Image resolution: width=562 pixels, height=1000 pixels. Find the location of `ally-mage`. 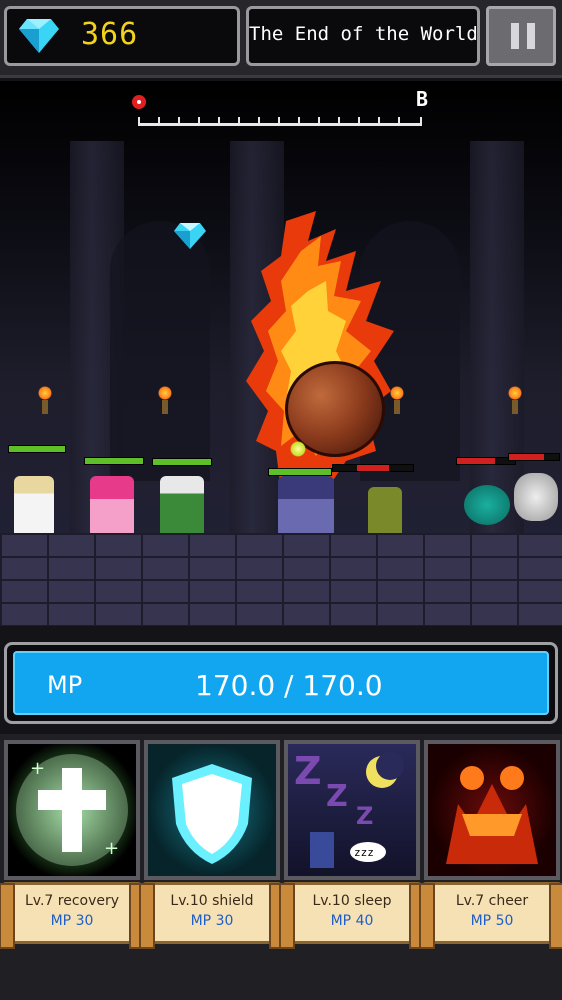

ally-mage is located at coordinates (112, 505).